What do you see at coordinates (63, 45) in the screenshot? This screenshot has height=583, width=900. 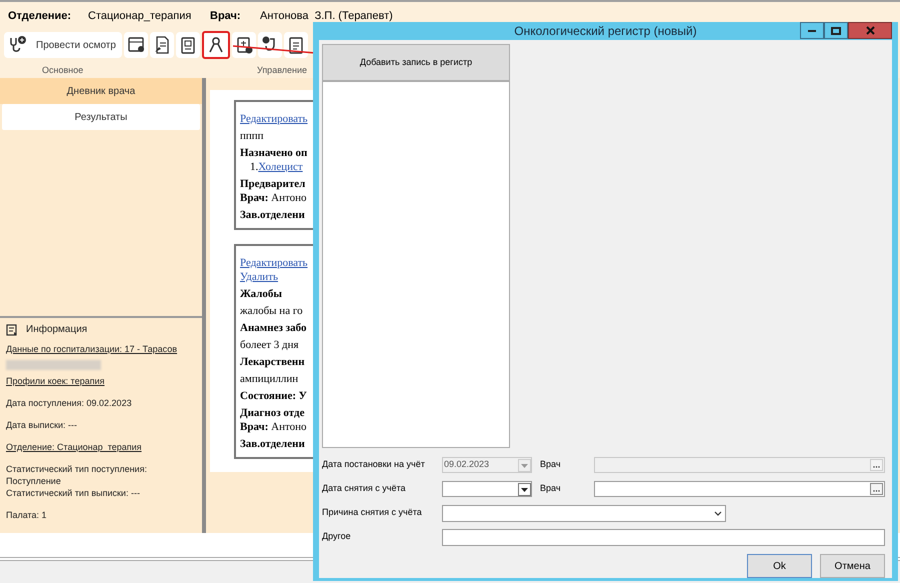 I see `examine-button: Провести осмотр` at bounding box center [63, 45].